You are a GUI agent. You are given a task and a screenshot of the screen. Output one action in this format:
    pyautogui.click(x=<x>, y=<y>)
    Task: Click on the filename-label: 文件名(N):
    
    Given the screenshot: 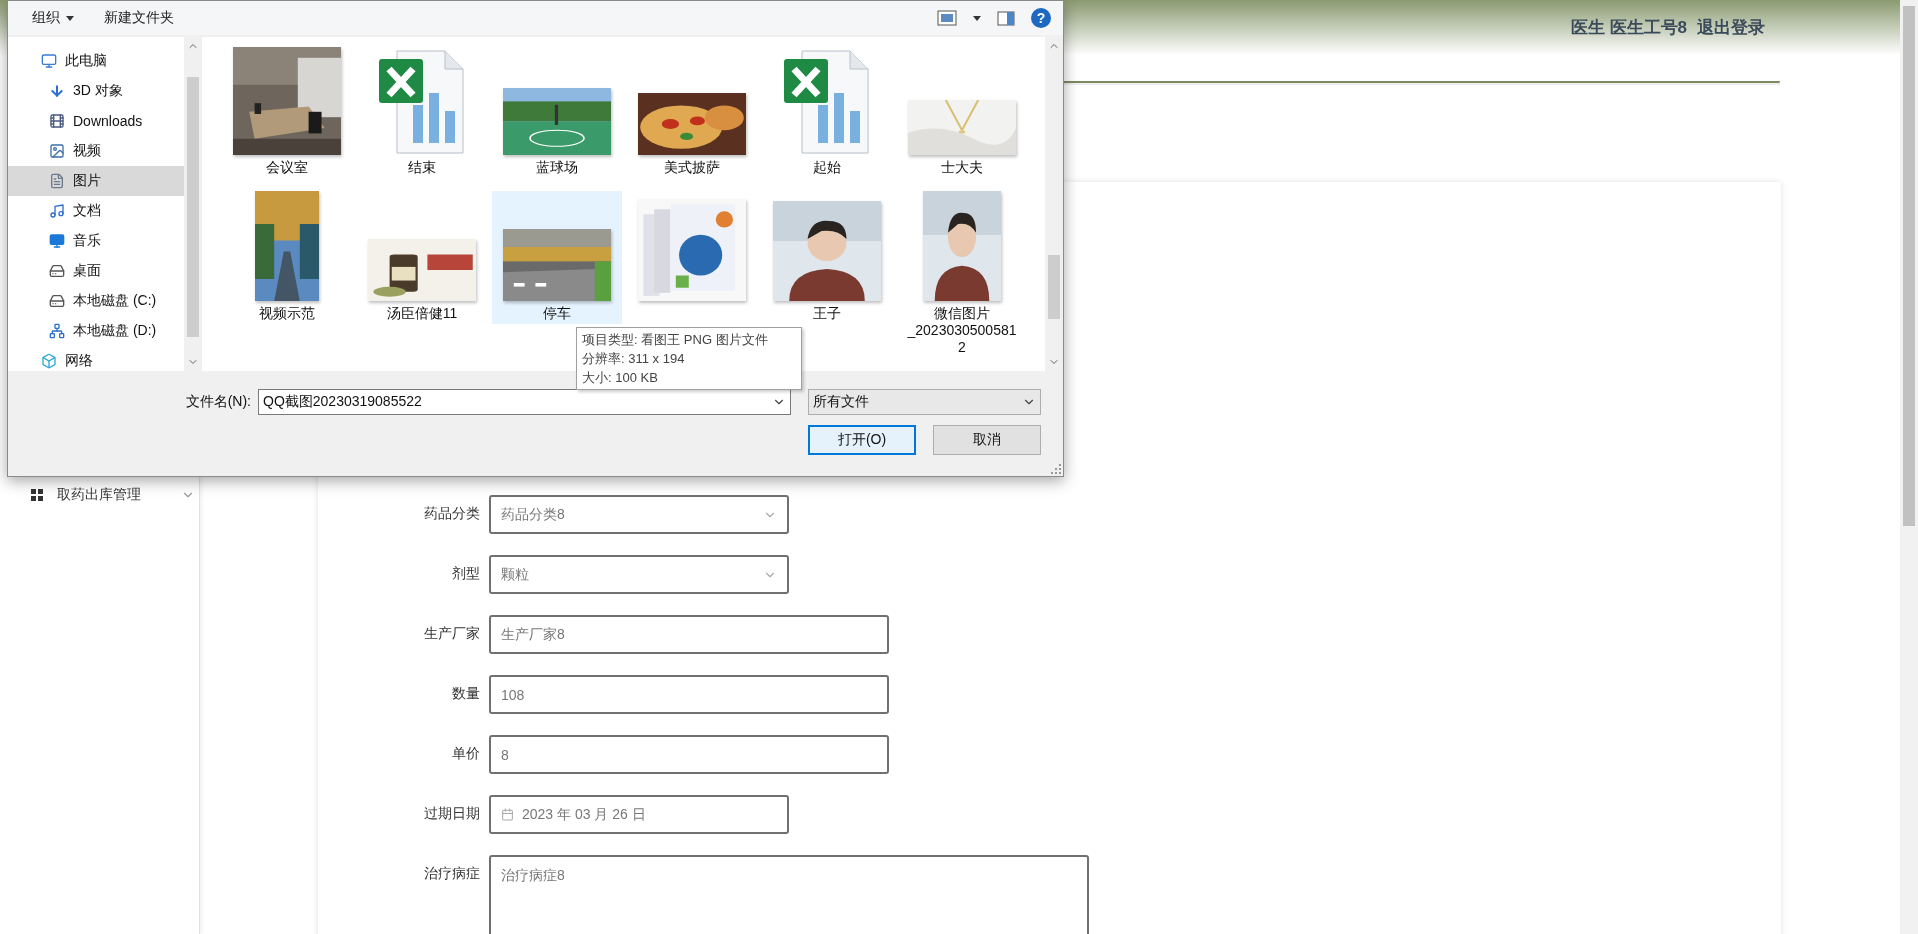 What is the action you would take?
    pyautogui.click(x=217, y=402)
    